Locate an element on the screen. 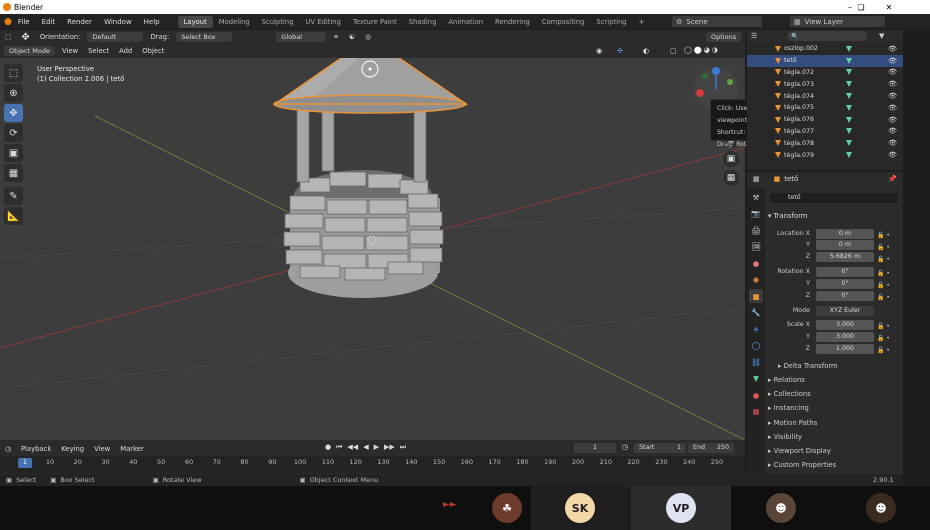  outliner-search-input: 🔍 is located at coordinates (827, 36).